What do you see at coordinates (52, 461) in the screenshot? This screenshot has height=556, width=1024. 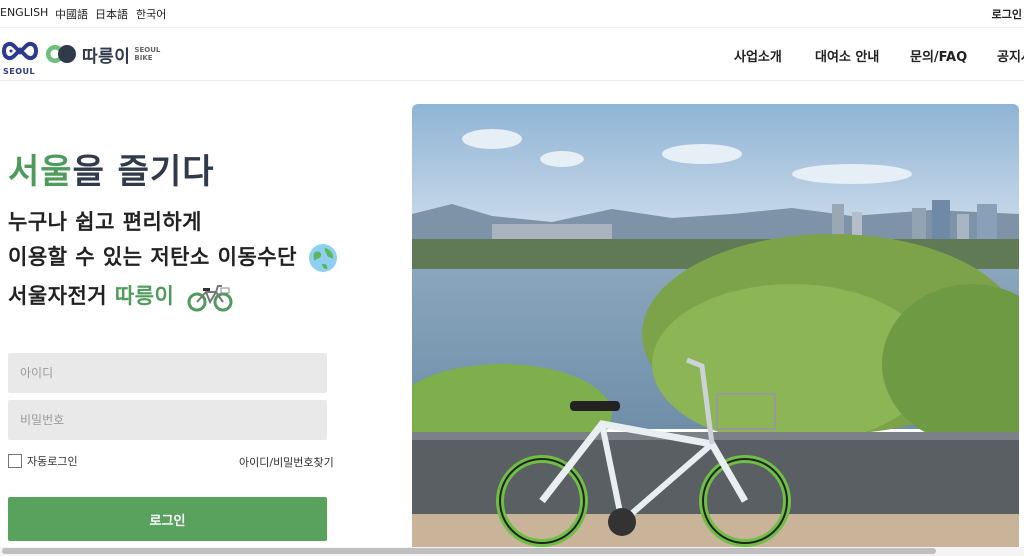 I see `auto-login-label: 자동로그인` at bounding box center [52, 461].